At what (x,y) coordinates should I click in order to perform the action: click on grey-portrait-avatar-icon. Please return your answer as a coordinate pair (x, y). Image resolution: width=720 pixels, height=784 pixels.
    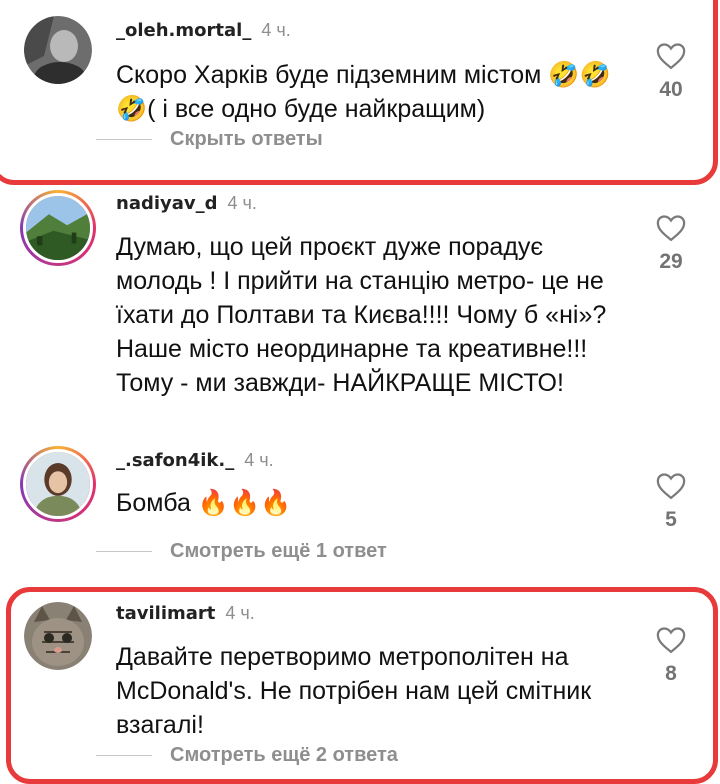
    Looking at the image, I should click on (58, 50).